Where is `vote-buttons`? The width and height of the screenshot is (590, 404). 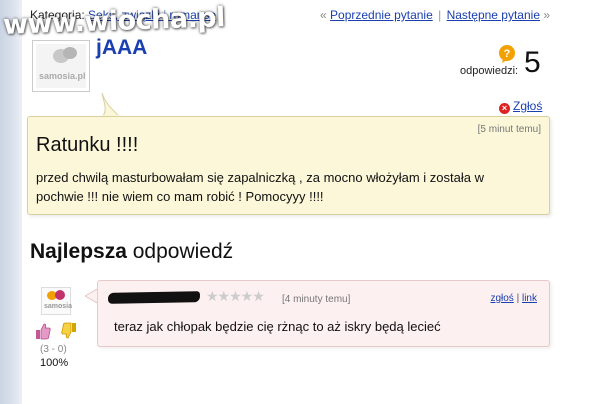 vote-buttons is located at coordinates (56, 333).